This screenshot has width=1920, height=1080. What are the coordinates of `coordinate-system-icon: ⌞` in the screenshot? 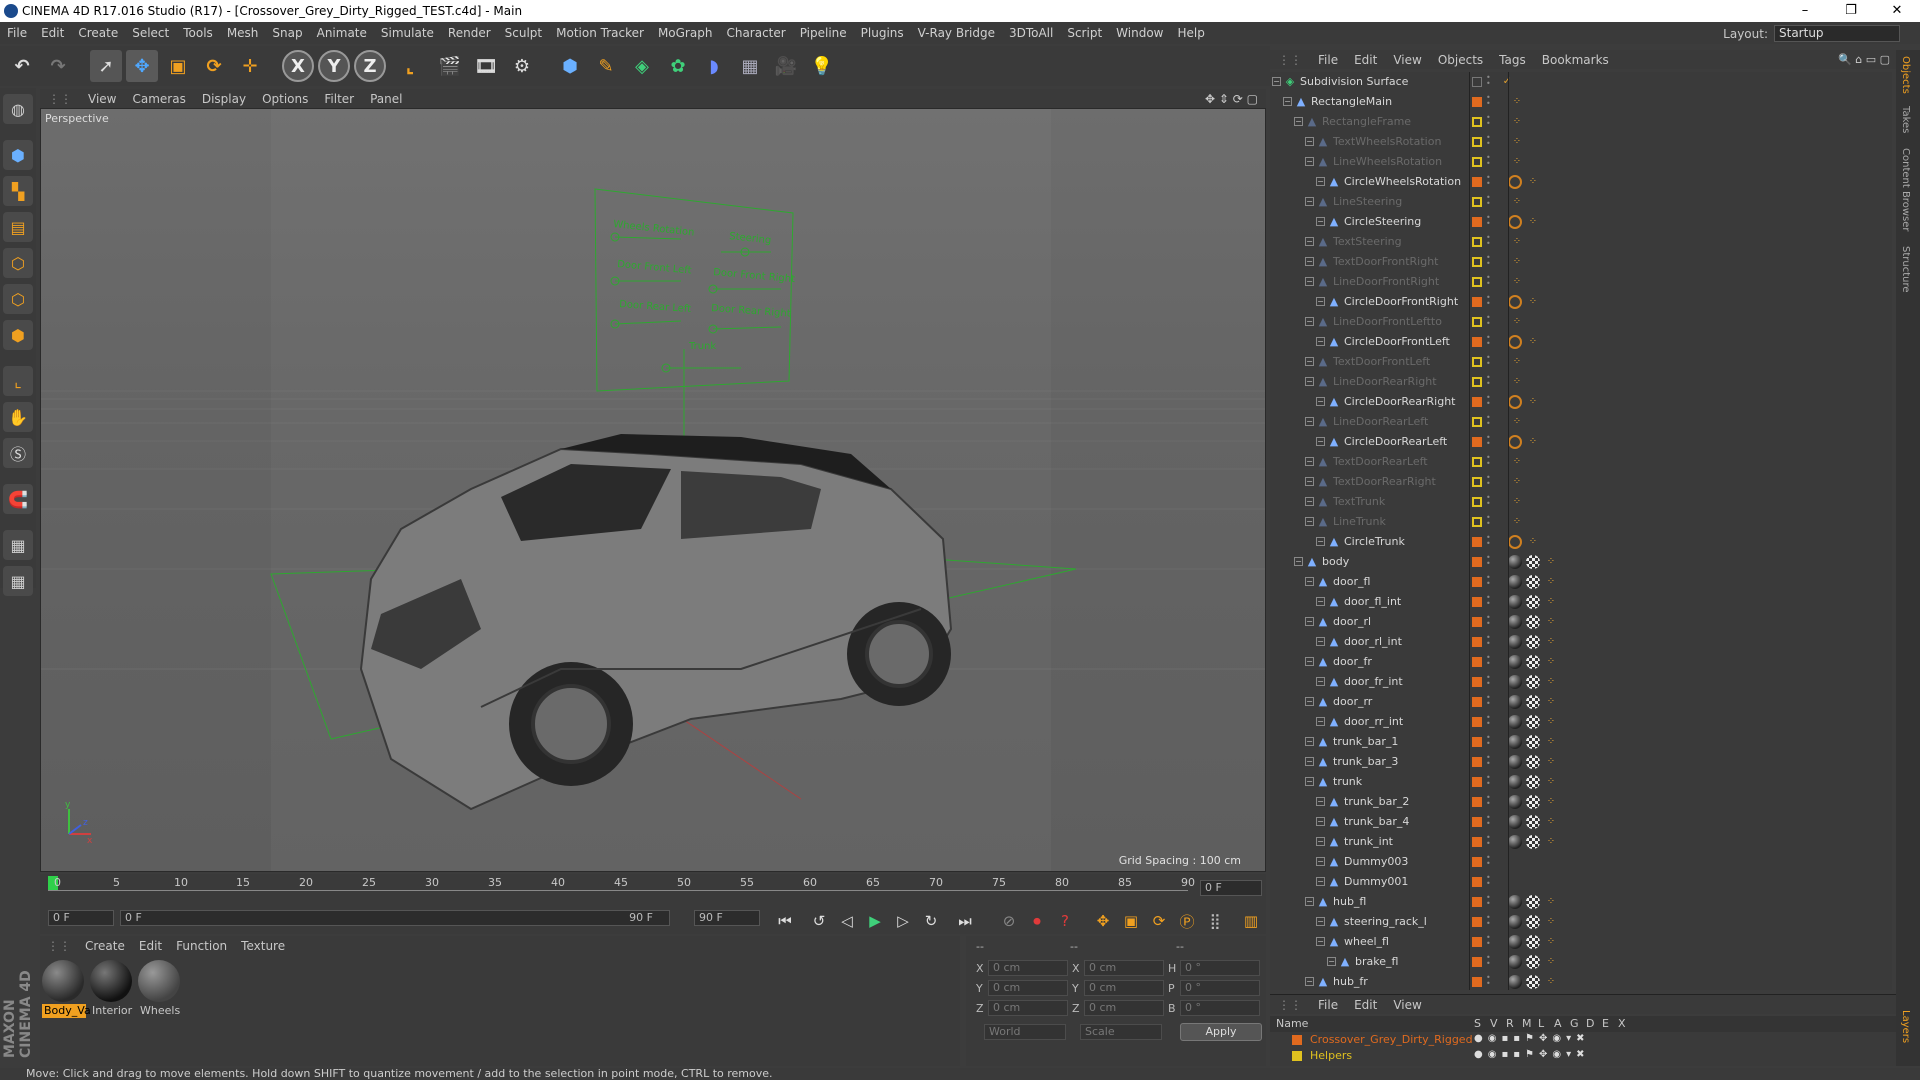 It's located at (410, 66).